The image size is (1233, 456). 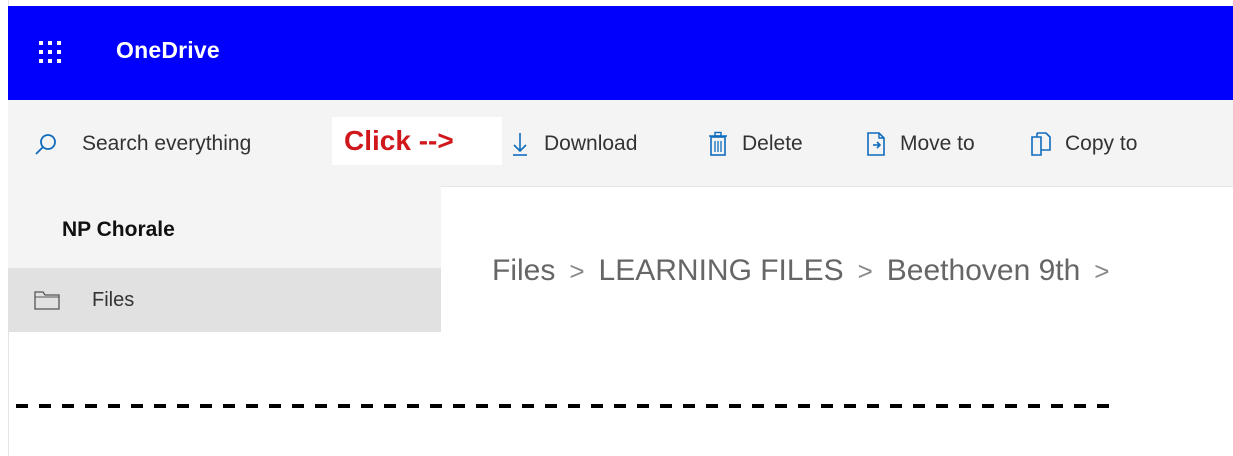 I want to click on move-to-label: Move to, so click(x=937, y=143).